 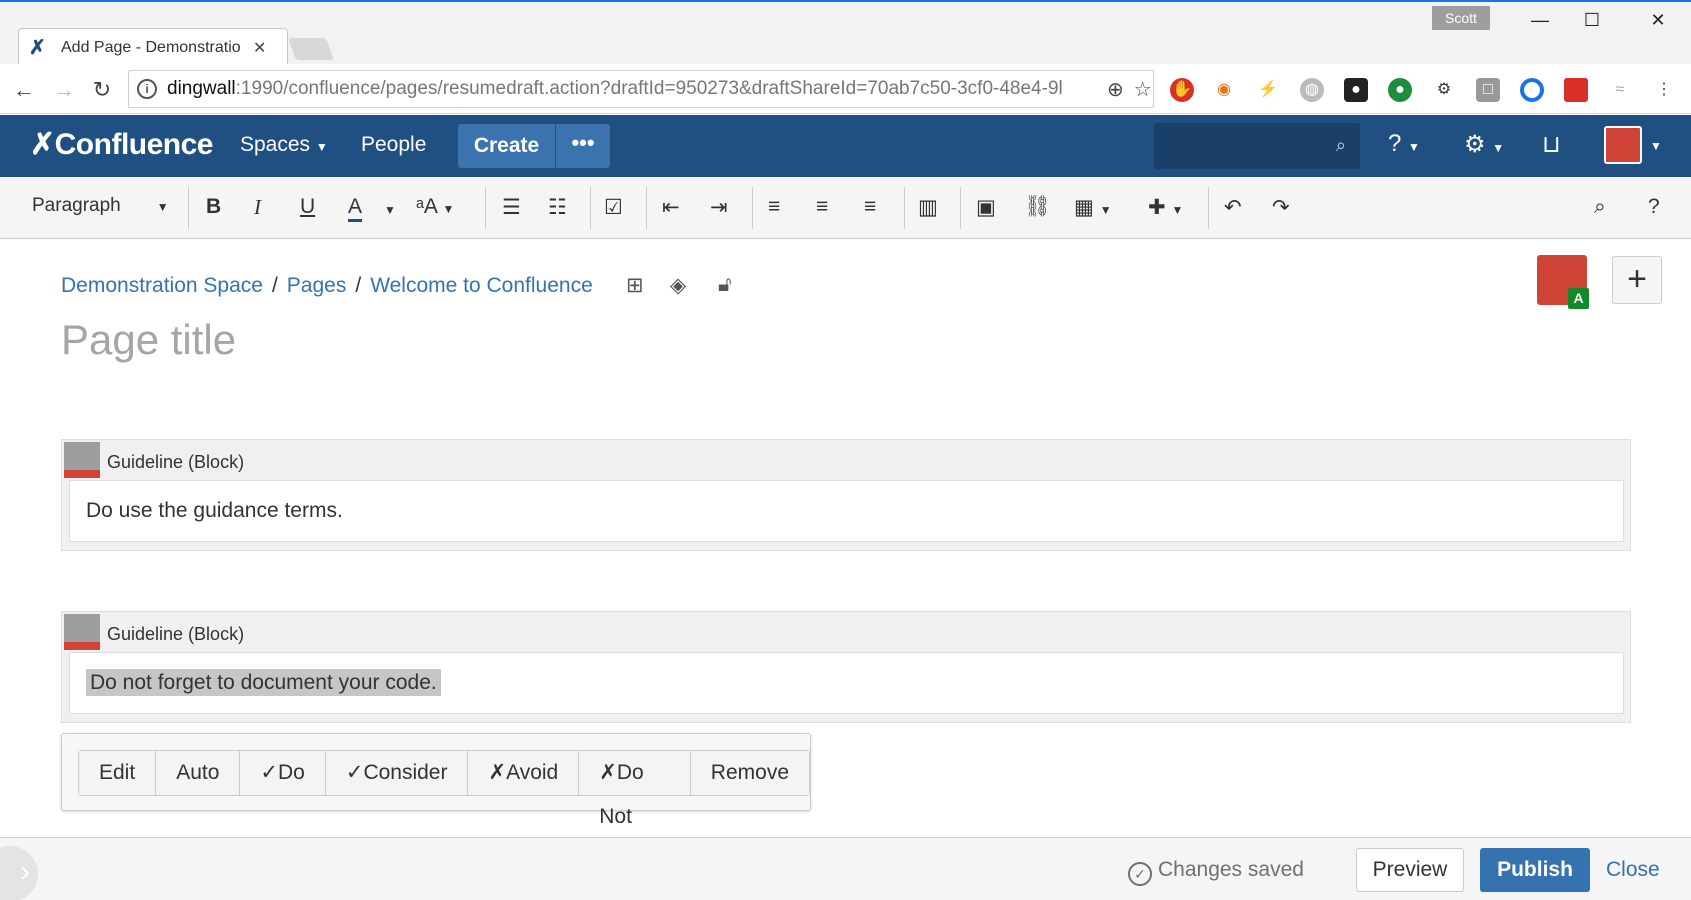 I want to click on avatar-chevron-down-icon: ▼, so click(x=1656, y=146).